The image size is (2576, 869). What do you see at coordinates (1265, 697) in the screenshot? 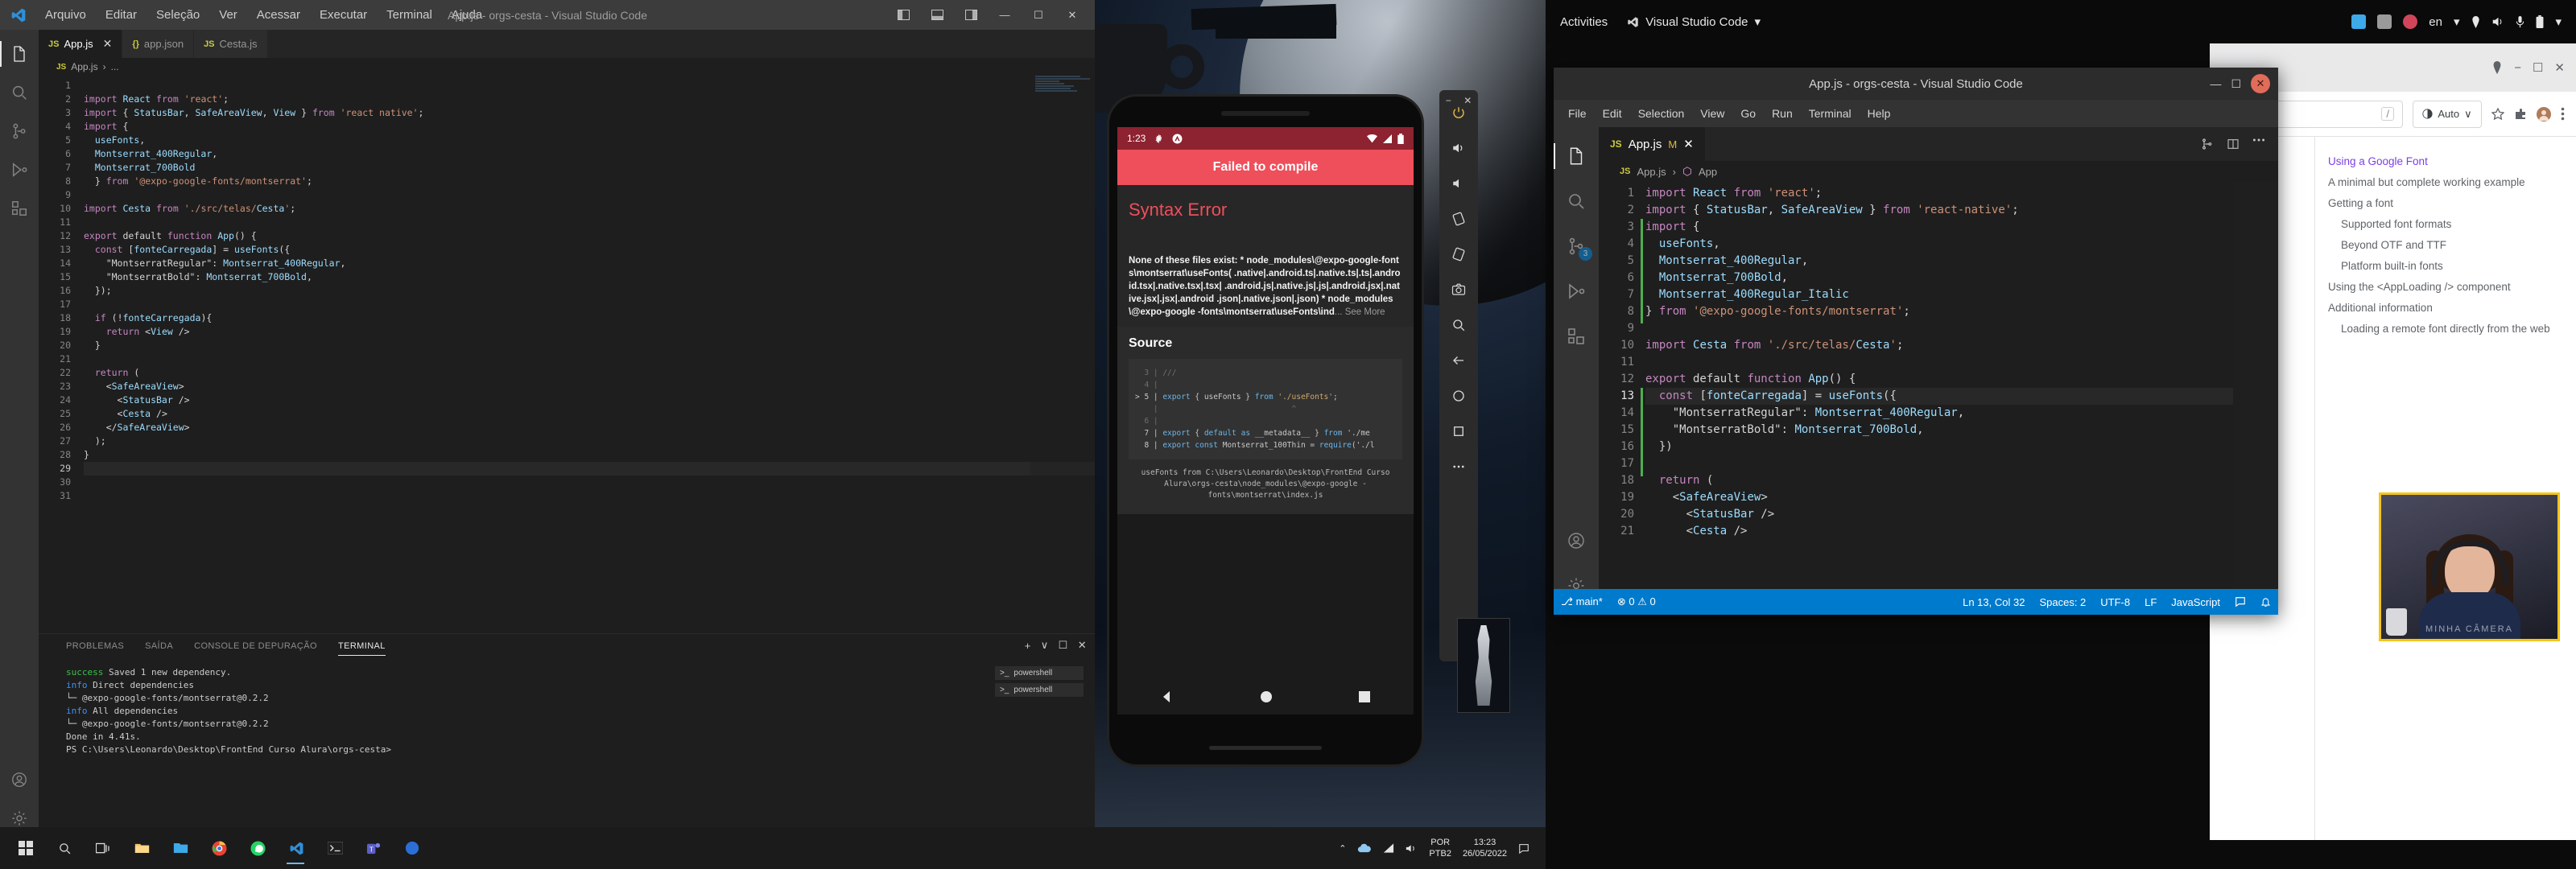
I see `android-nav-bar` at bounding box center [1265, 697].